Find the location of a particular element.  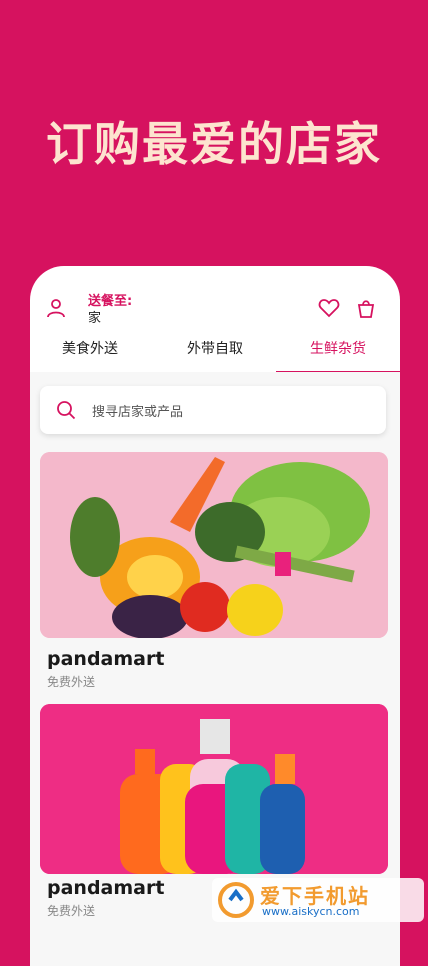

watermark: 爱下手机站 www.aiskycn.com is located at coordinates (318, 900).